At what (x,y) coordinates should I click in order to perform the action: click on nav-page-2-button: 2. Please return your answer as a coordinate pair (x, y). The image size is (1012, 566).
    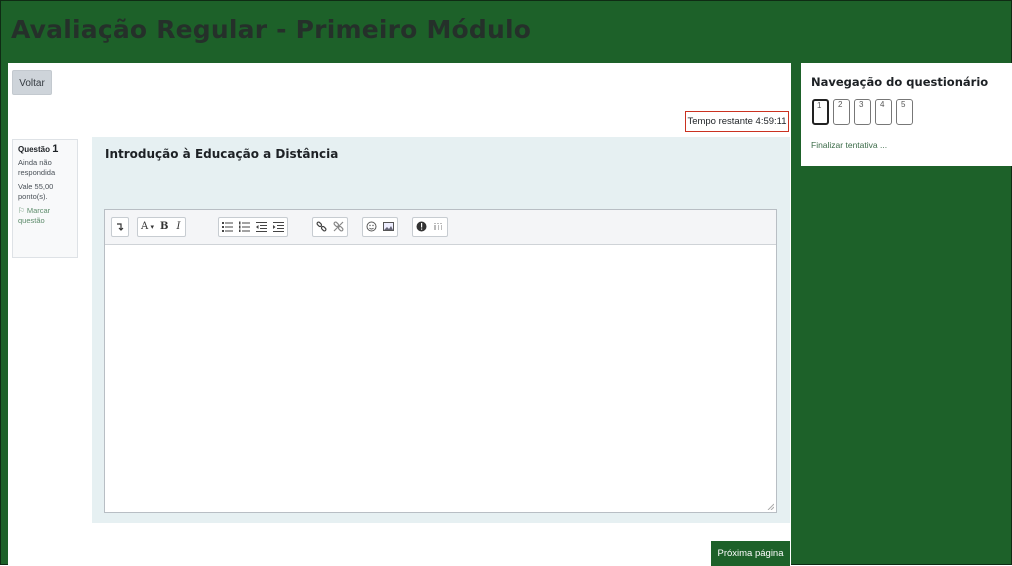
    Looking at the image, I should click on (841, 112).